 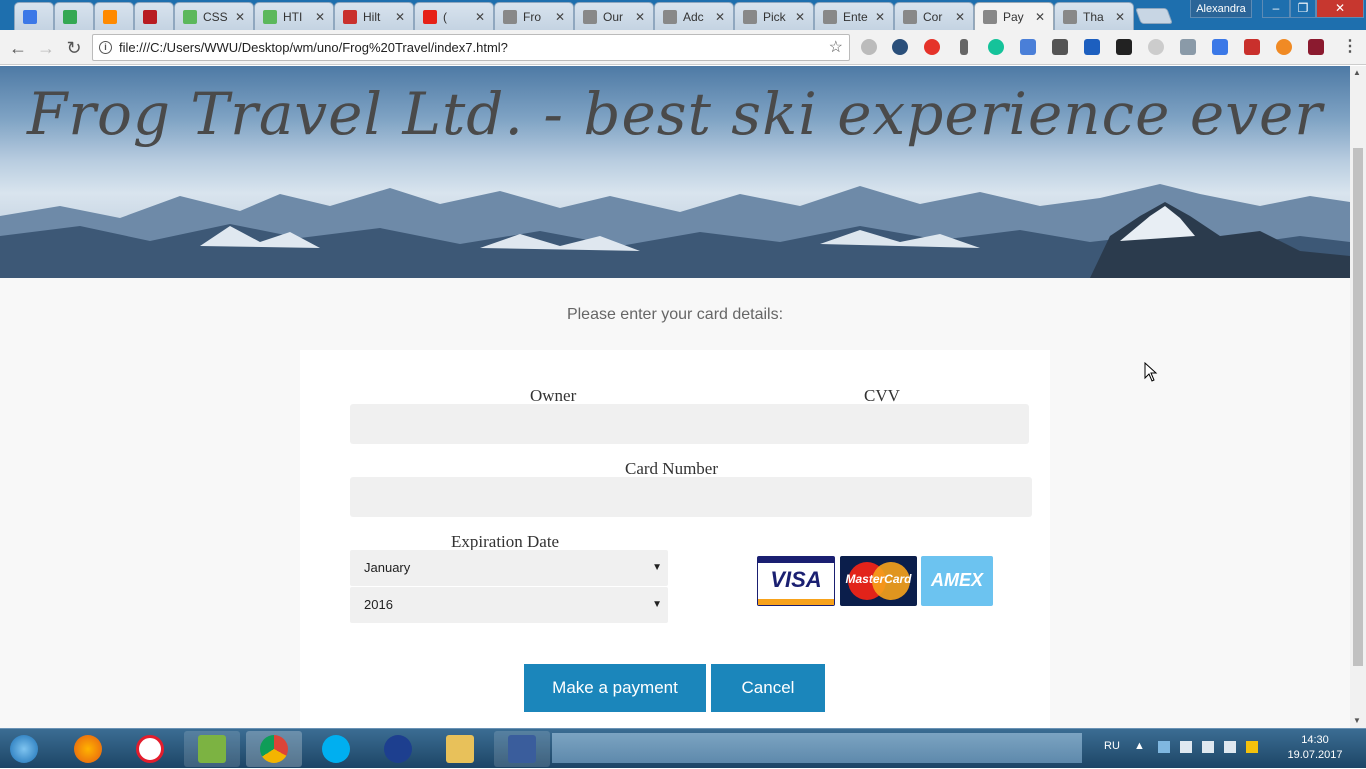 I want to click on browser-tab: HTI ✕, so click(x=294, y=16).